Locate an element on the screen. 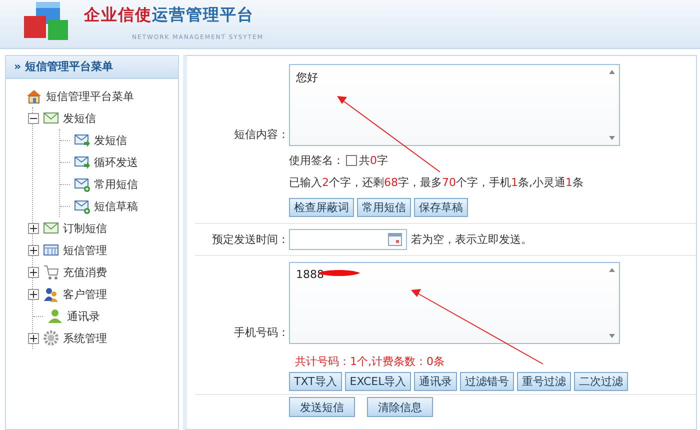 This screenshot has width=700, height=430. tree-item: 系统管理 is located at coordinates (75, 338).